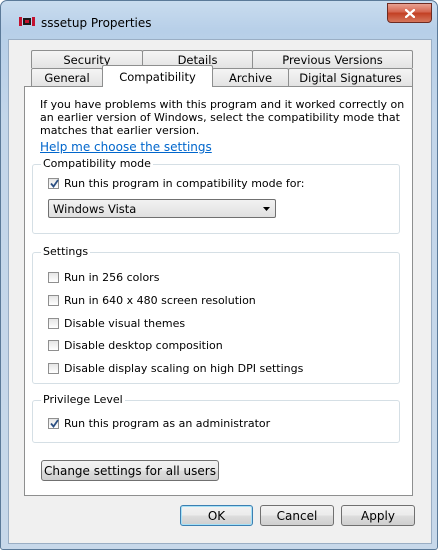 The height and width of the screenshot is (550, 438). I want to click on admin-row: Run this program as an administrator, so click(159, 423).